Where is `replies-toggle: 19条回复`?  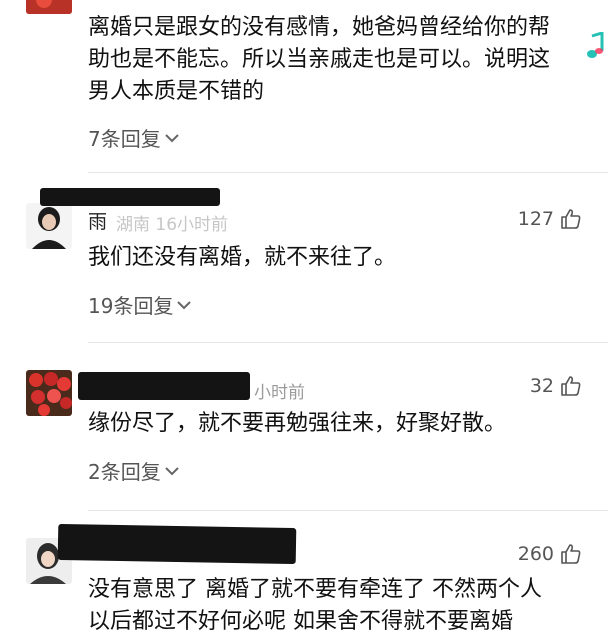 replies-toggle: 19条回复 is located at coordinates (140, 304).